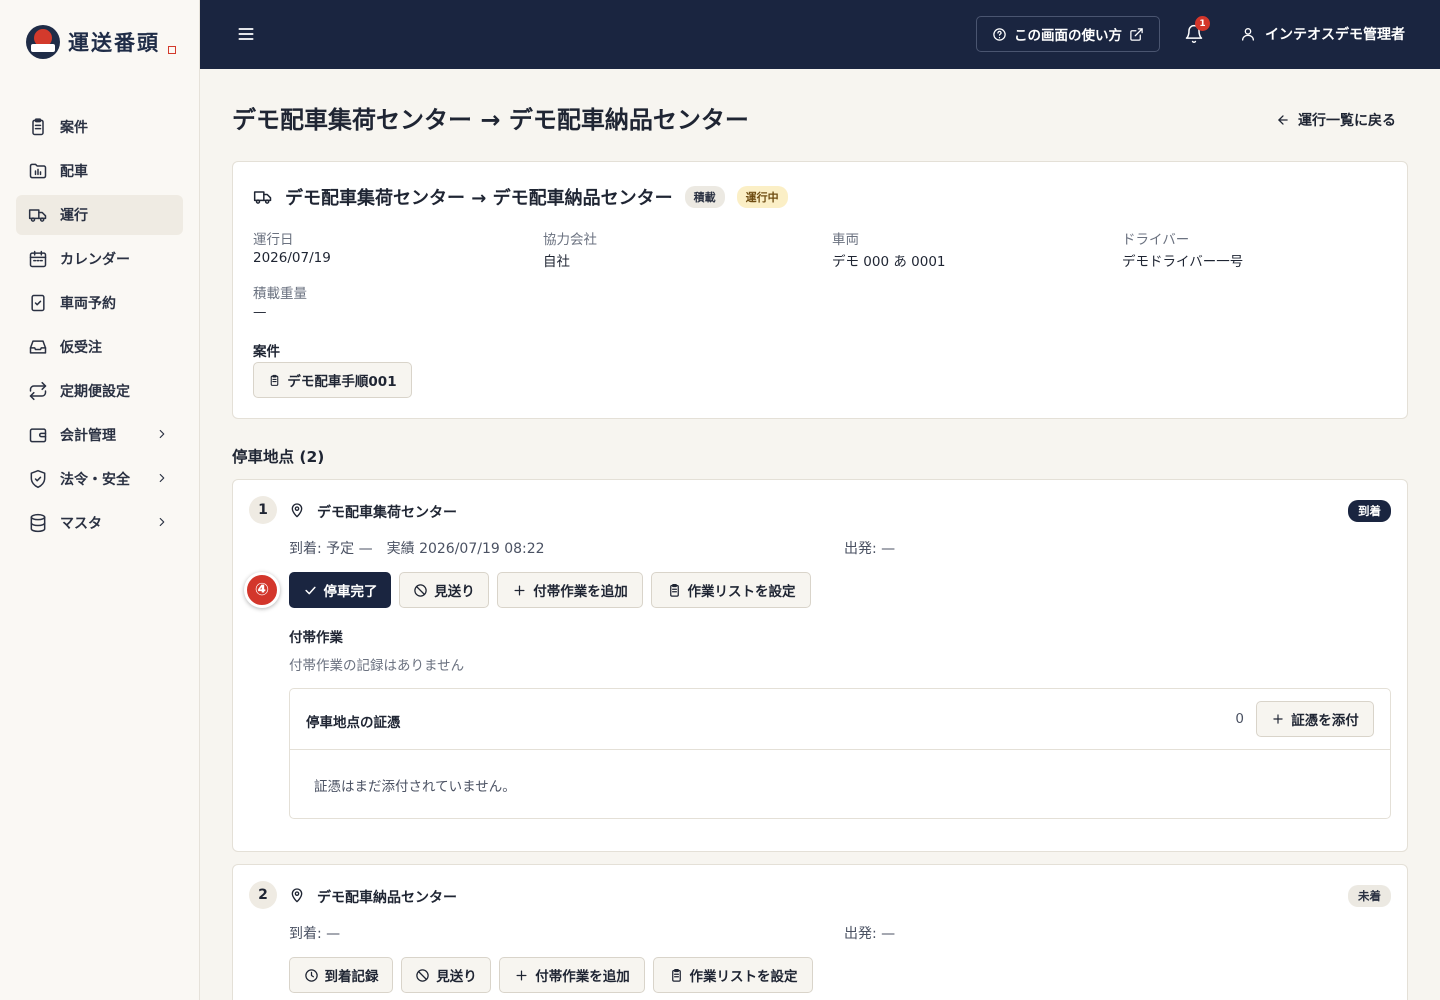 The image size is (1440, 1000). I want to click on sidebar-item-vehicle-reservation: 車両予約, so click(99, 303).